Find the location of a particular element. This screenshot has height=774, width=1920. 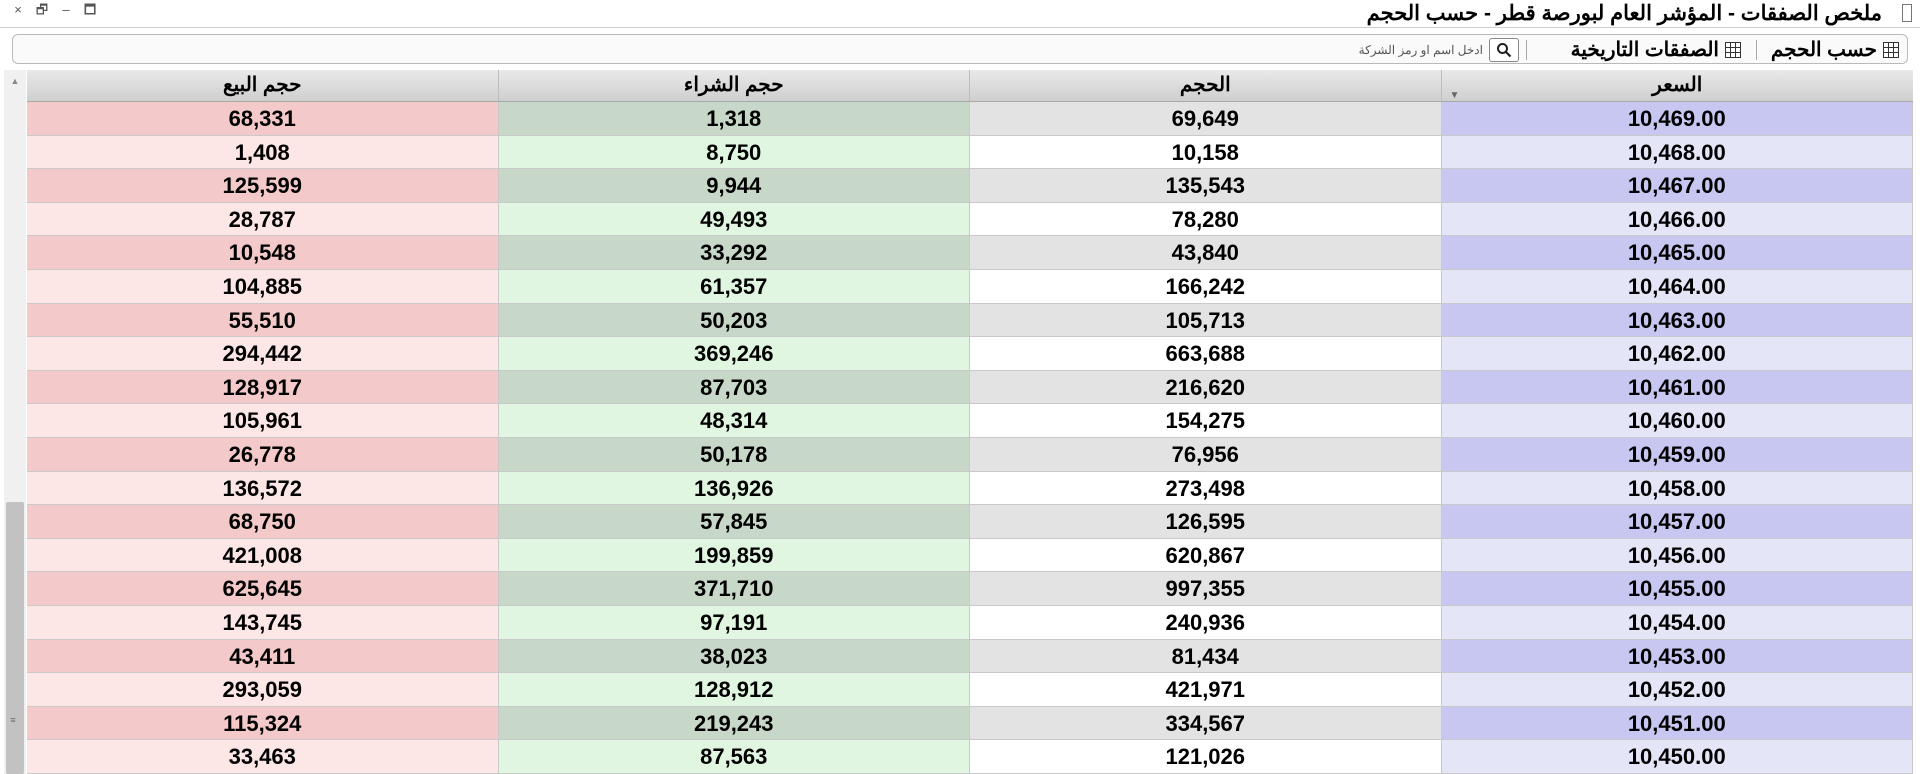

cell-buy-volume: 199,859 is located at coordinates (734, 555).